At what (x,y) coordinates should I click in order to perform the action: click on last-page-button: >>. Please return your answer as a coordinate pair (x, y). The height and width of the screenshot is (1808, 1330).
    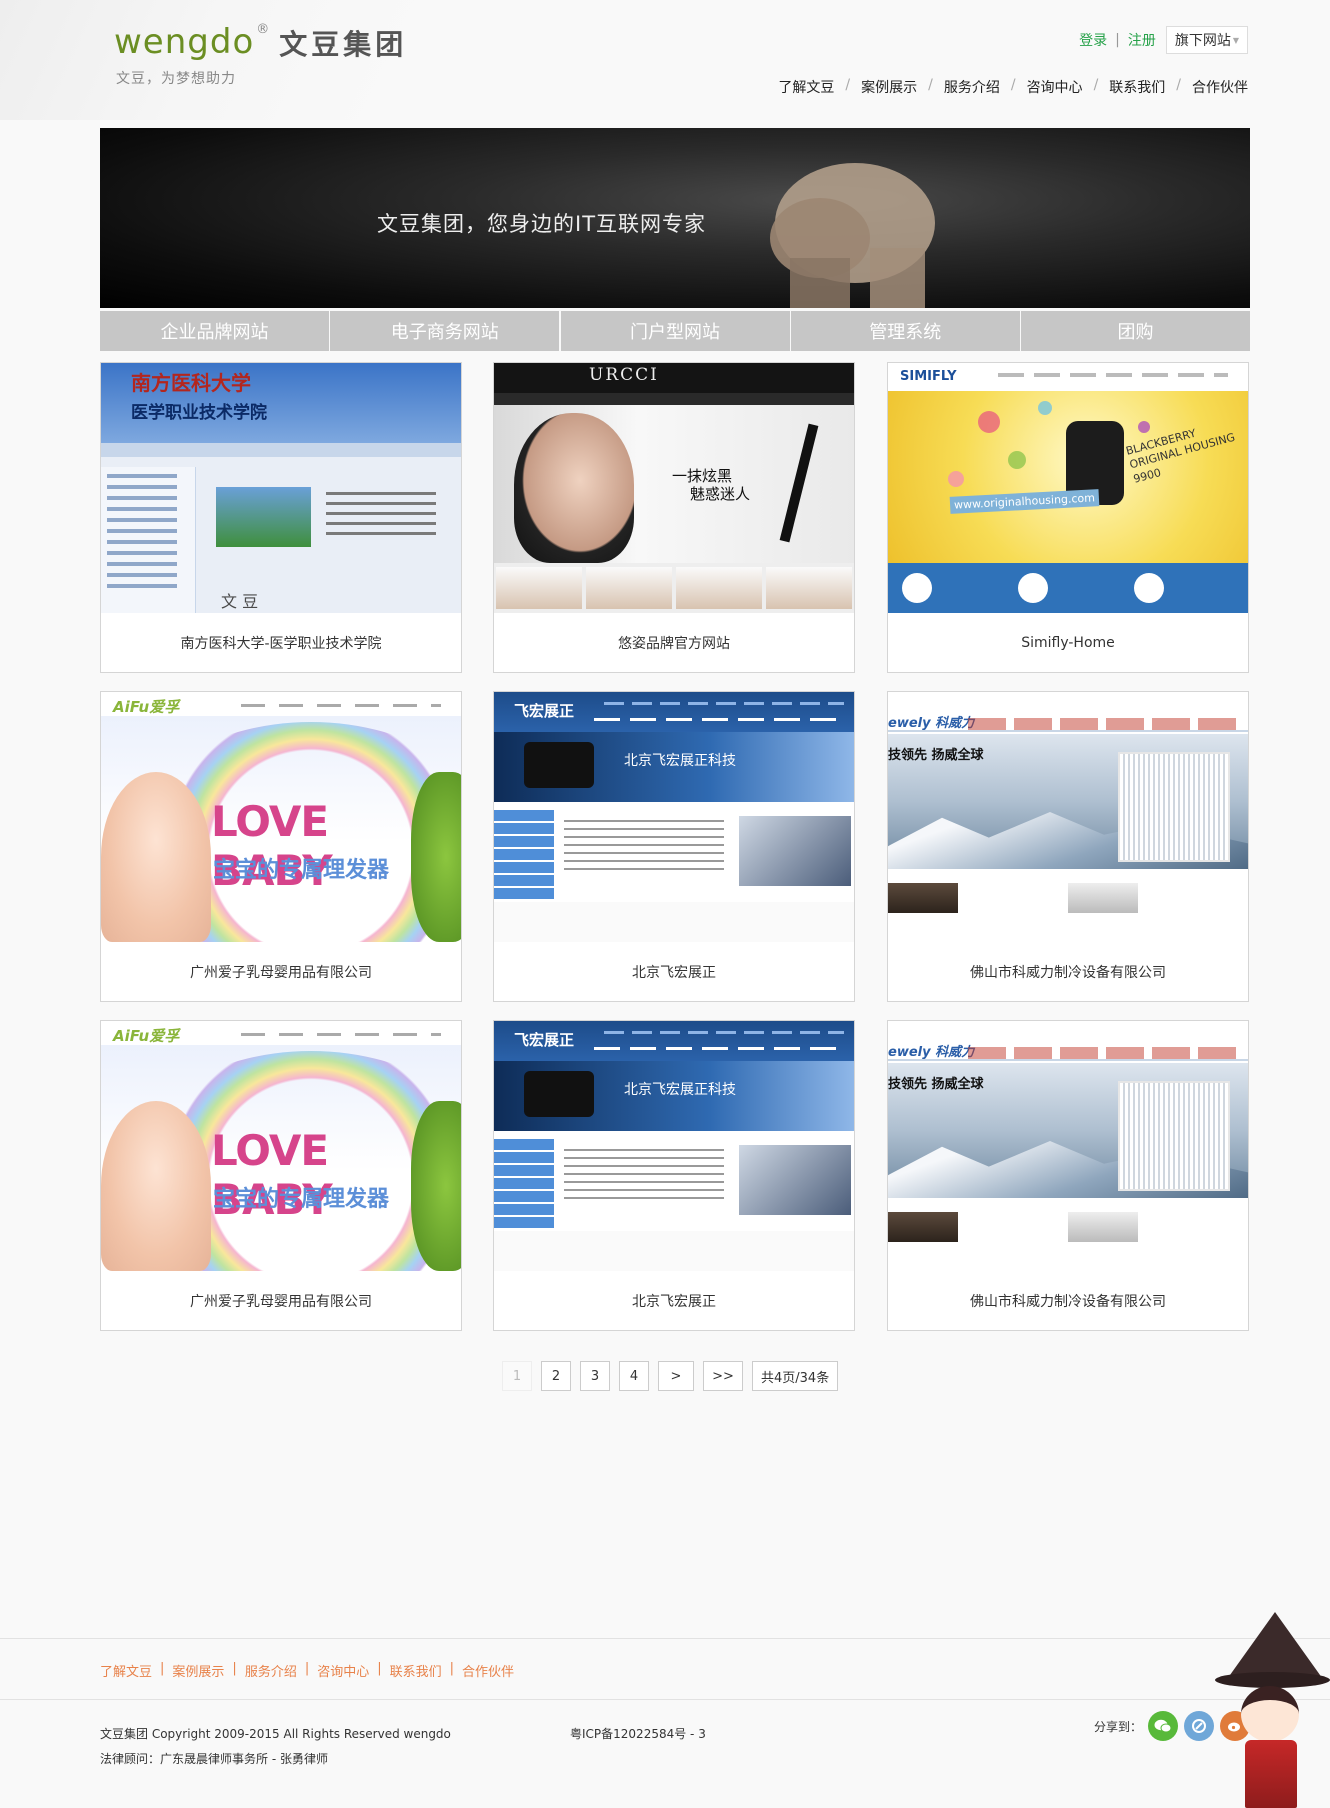
    Looking at the image, I should click on (723, 1376).